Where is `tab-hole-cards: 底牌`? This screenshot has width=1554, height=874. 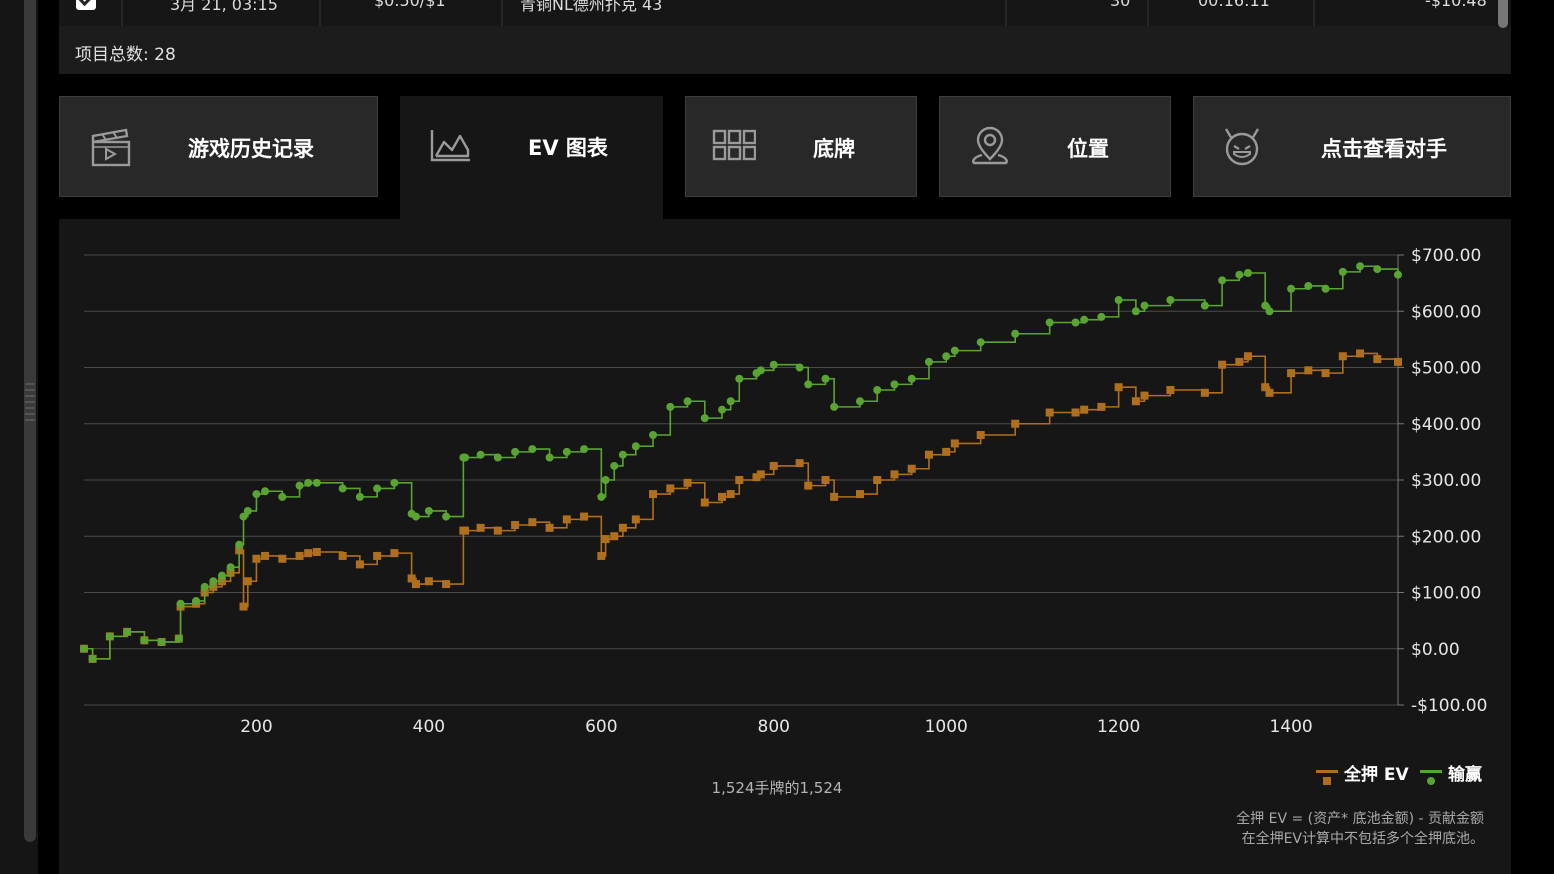
tab-hole-cards: 底牌 is located at coordinates (801, 146).